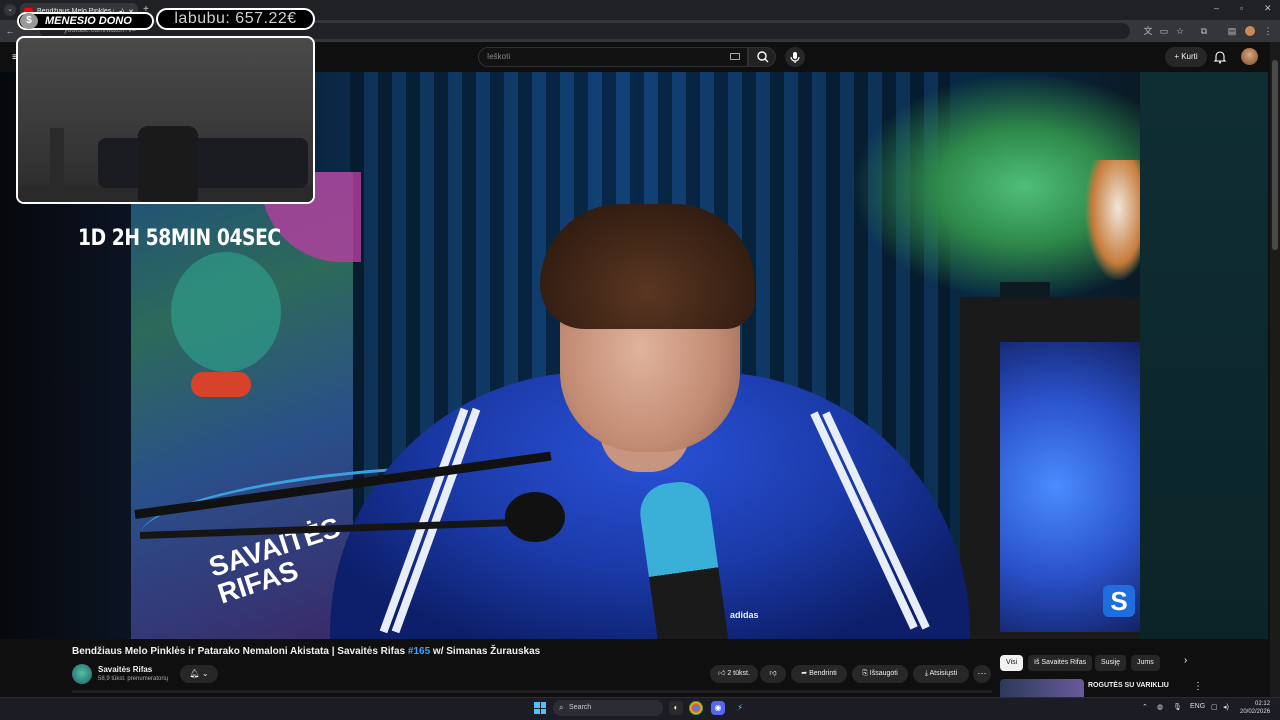 The image size is (1280, 720). I want to click on network-icon: ▢, so click(1214, 707).